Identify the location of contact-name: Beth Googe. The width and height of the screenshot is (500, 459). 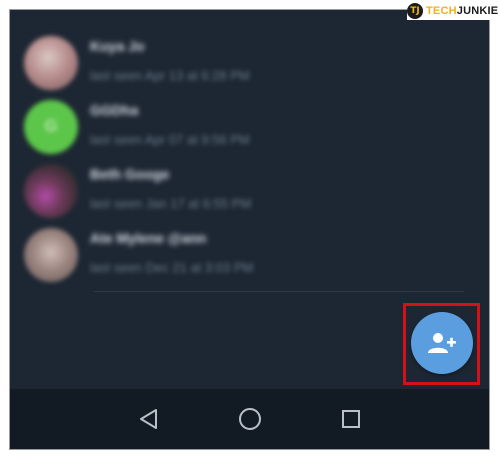
(130, 174).